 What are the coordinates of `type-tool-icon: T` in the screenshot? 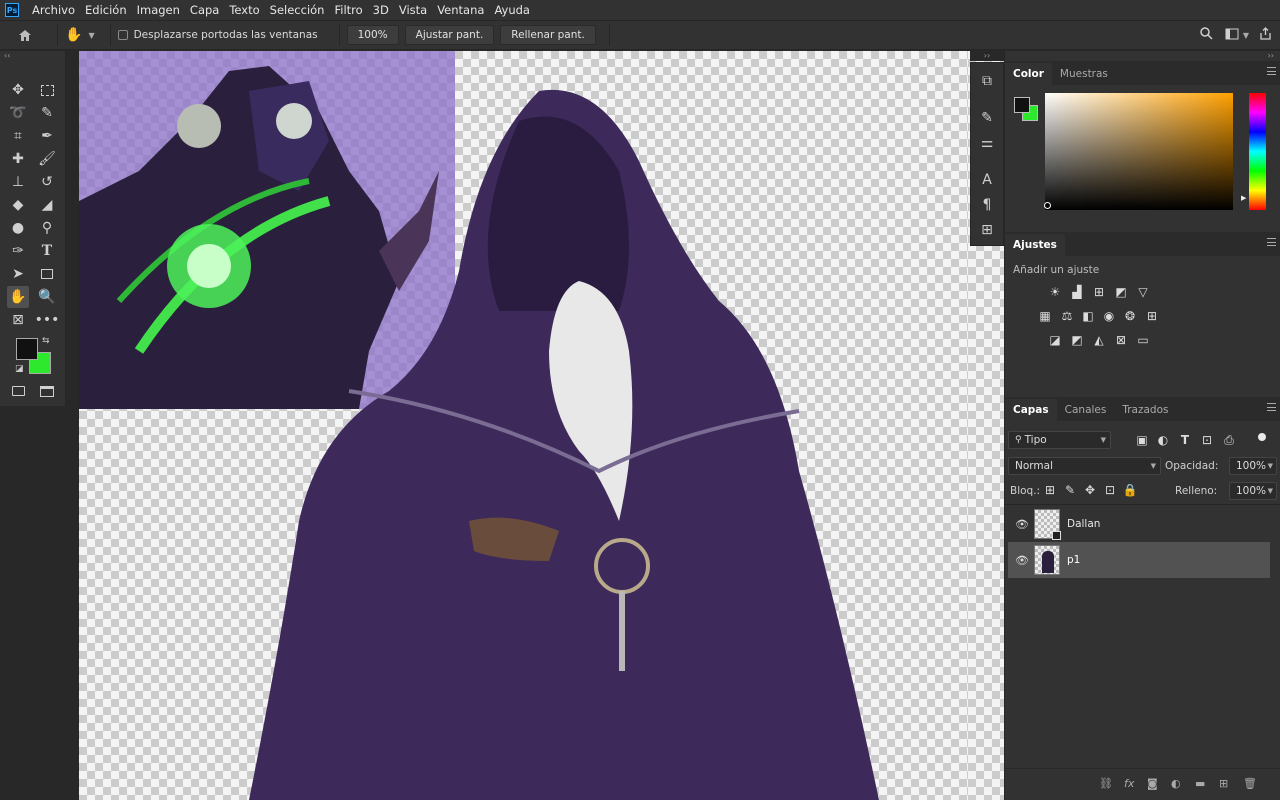 It's located at (47, 251).